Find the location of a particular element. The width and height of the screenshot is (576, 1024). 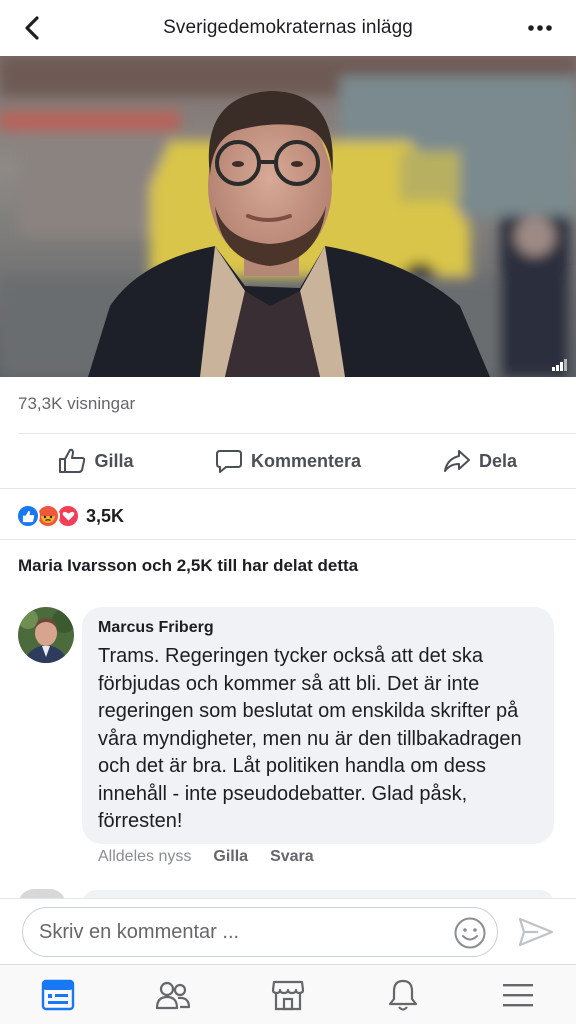

like-reaction-icon is located at coordinates (28, 516).